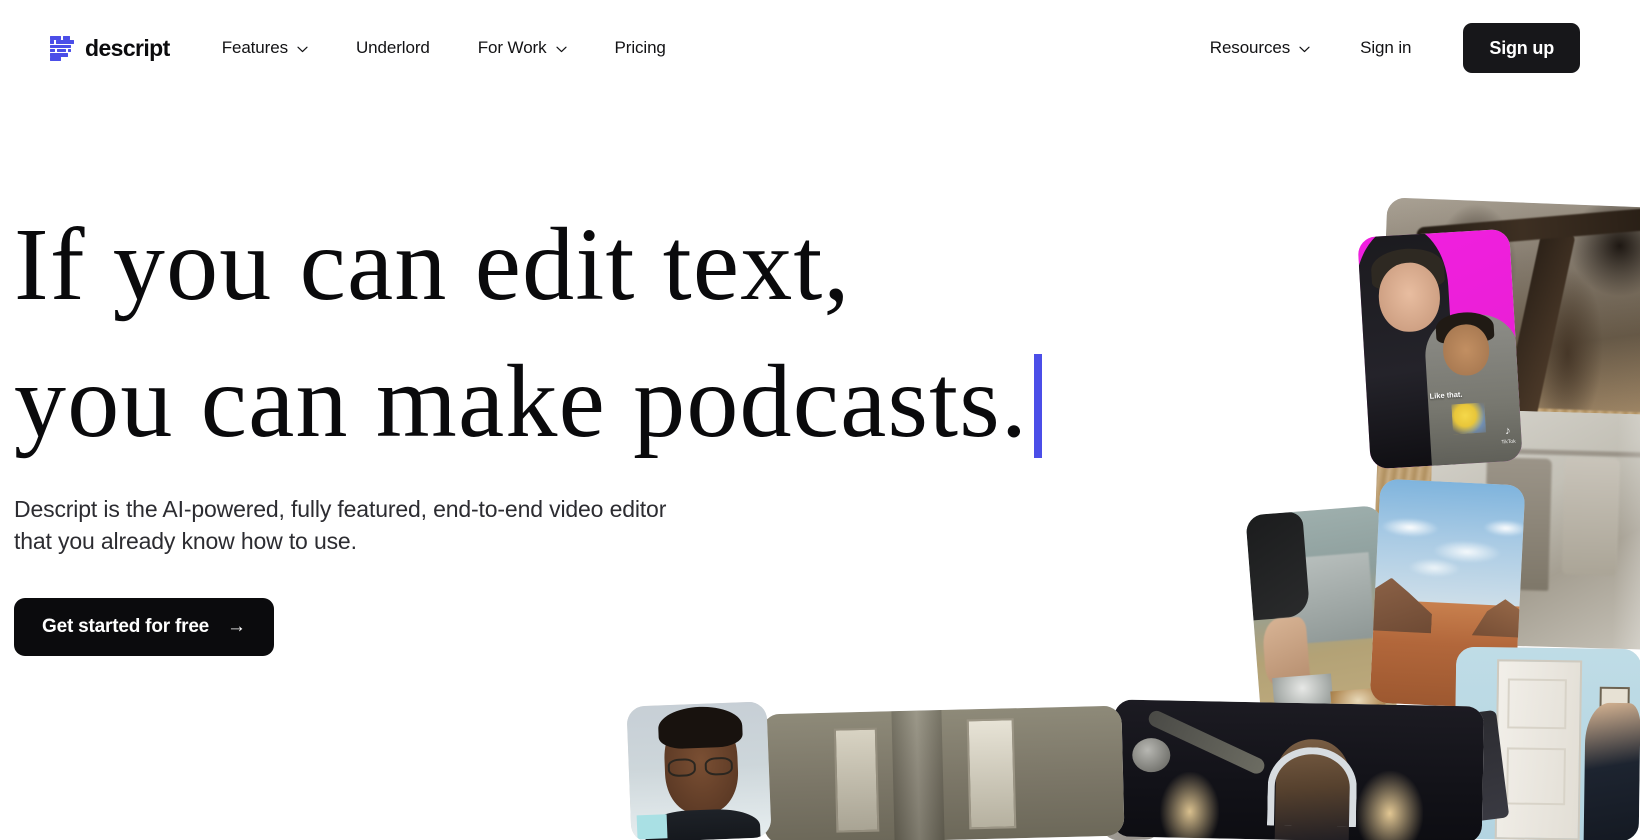 The image size is (1640, 840). What do you see at coordinates (512, 47) in the screenshot?
I see `nav-item-for-work-label: For Work` at bounding box center [512, 47].